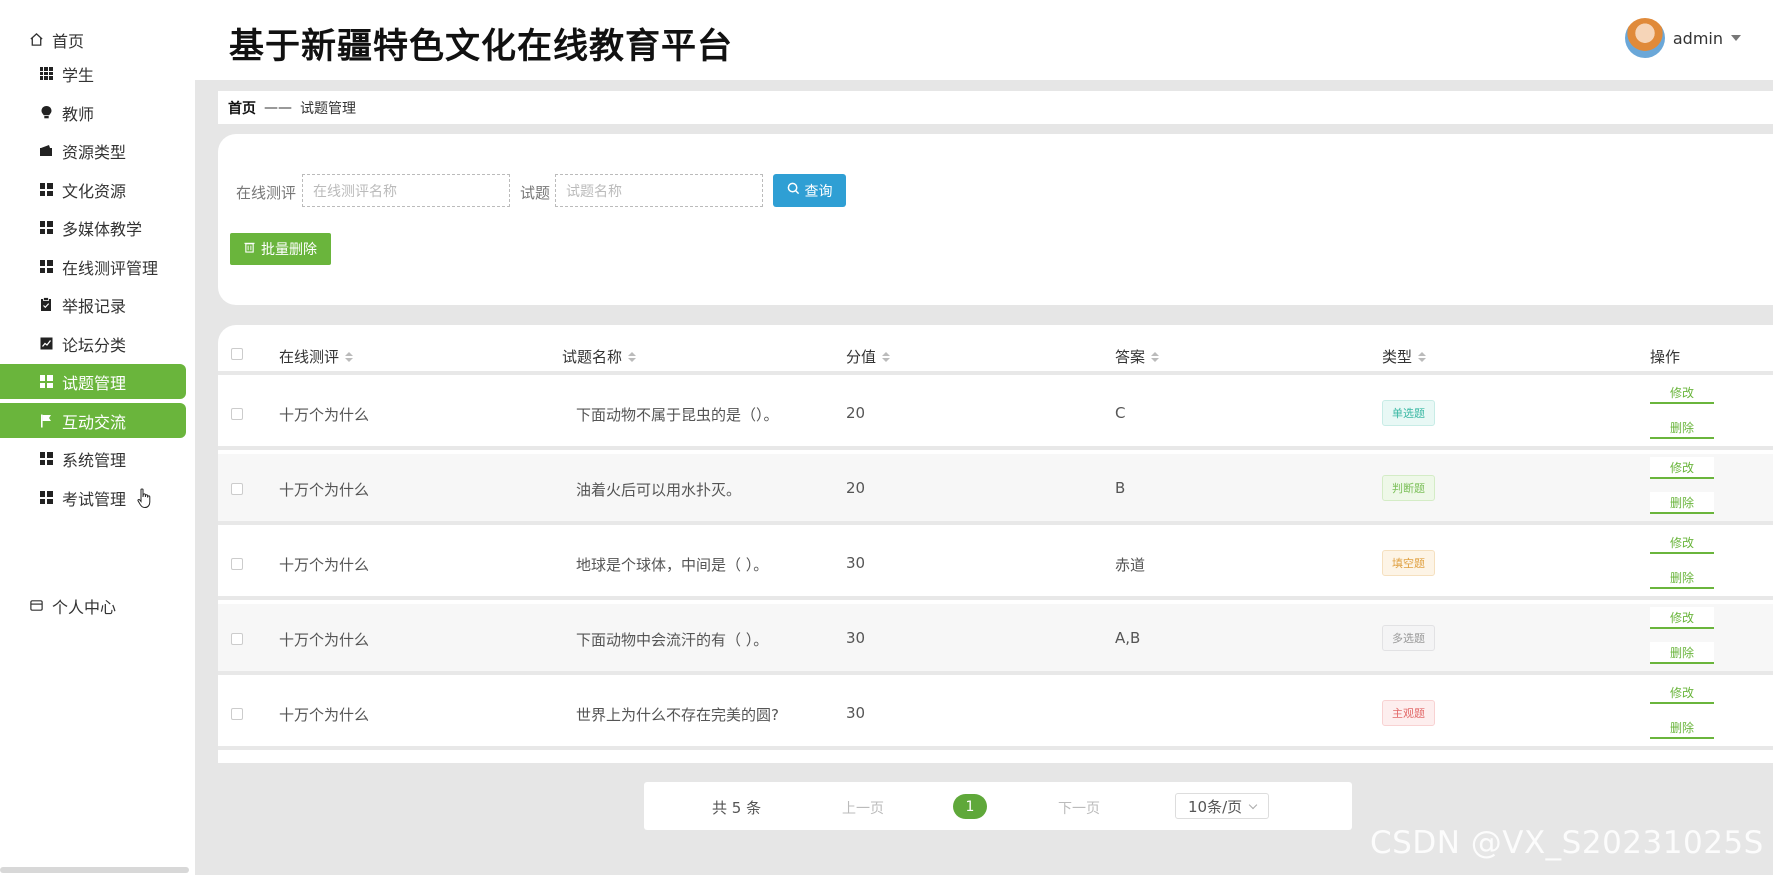  I want to click on card-icon, so click(36, 606).